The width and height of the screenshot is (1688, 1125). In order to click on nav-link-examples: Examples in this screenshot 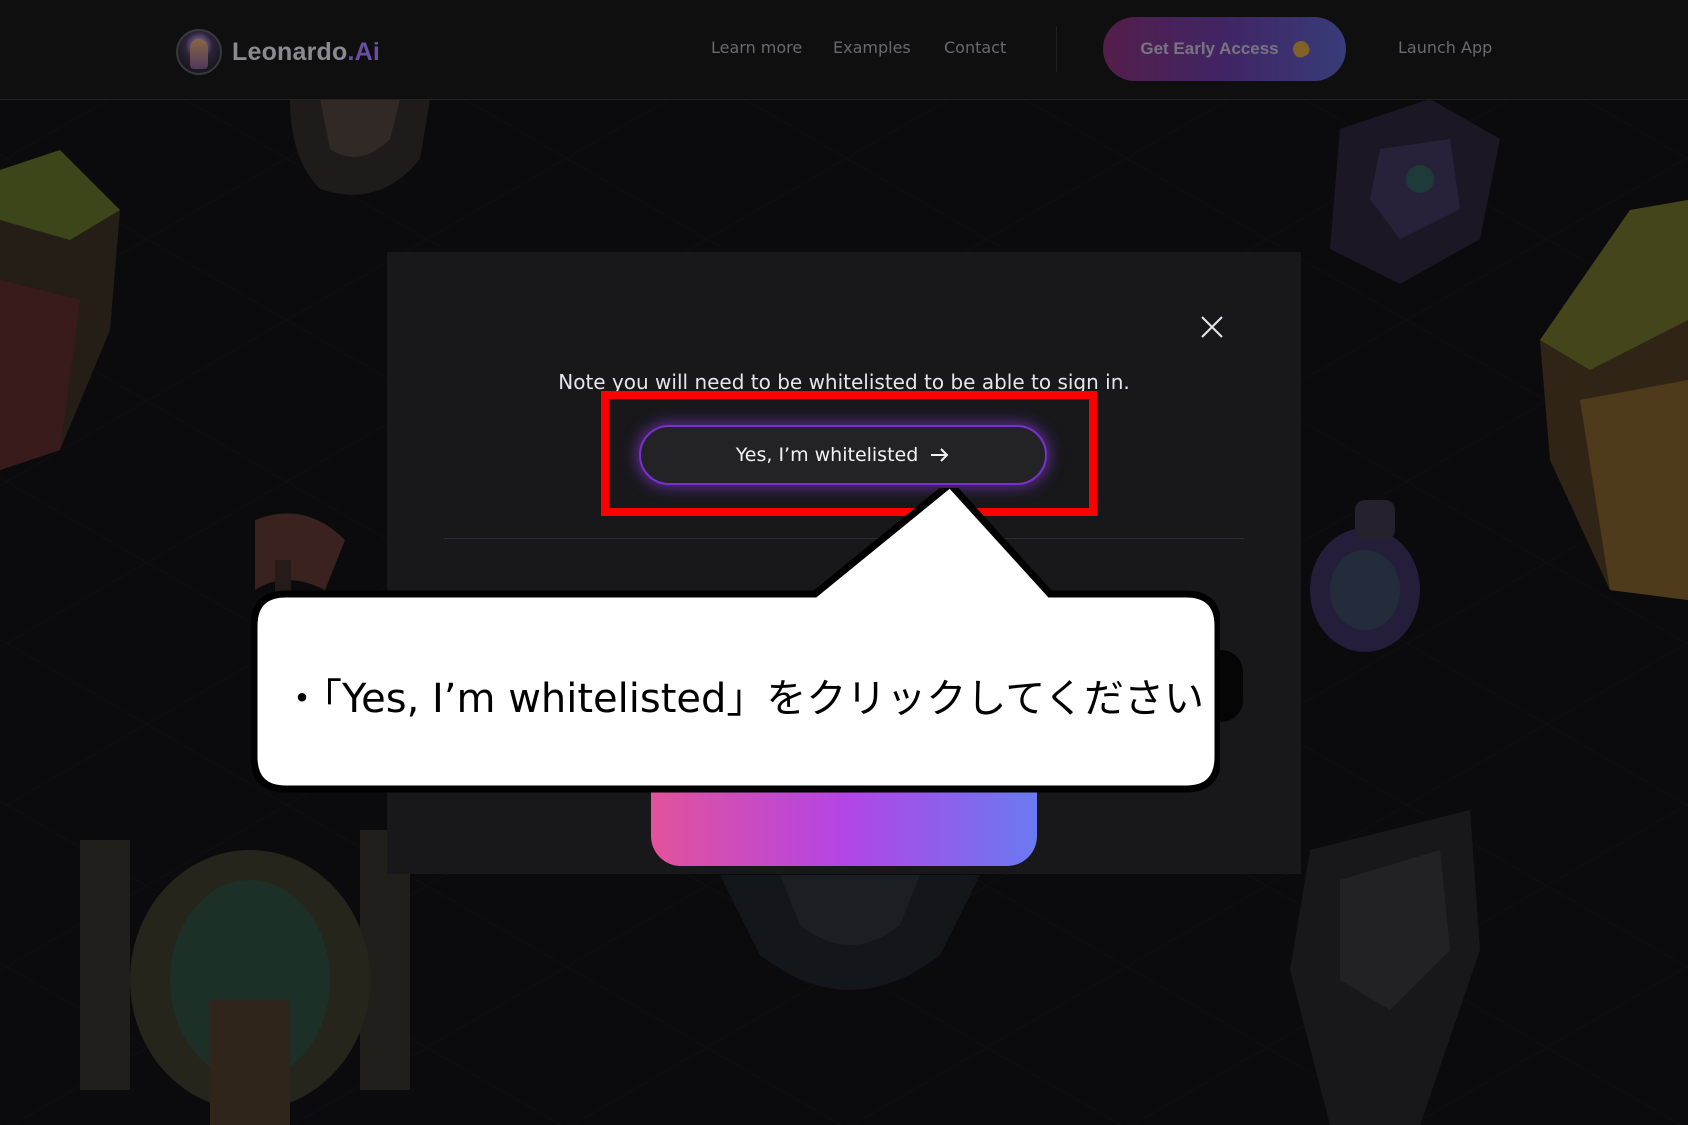, I will do `click(872, 47)`.